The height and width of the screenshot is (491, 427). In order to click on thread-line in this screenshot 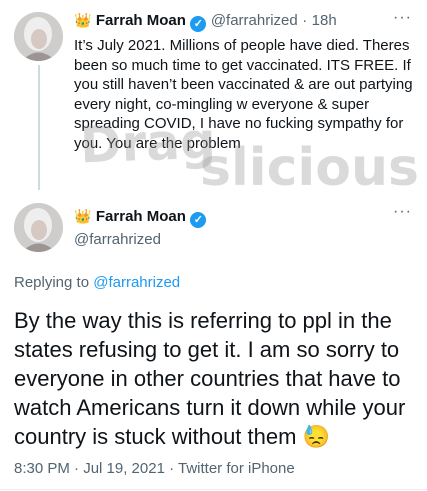, I will do `click(39, 127)`.